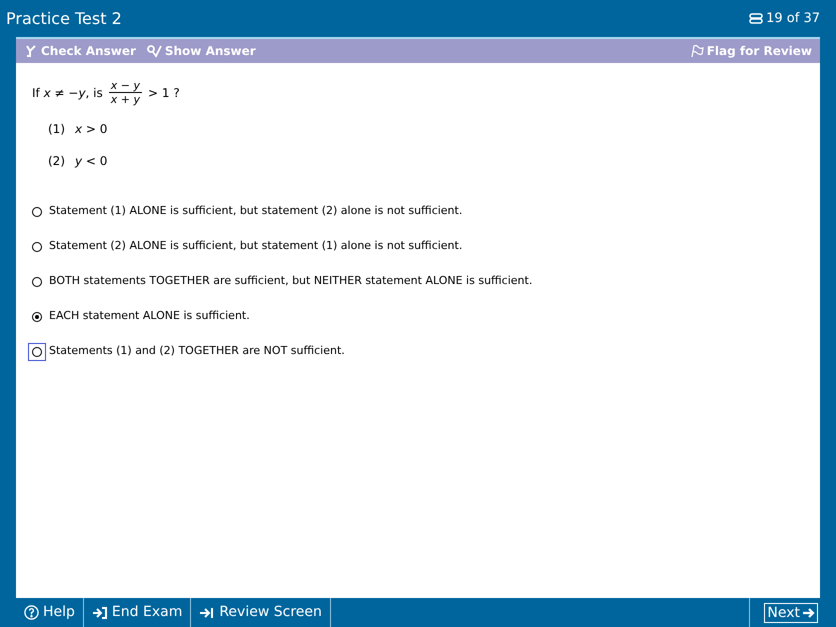 The height and width of the screenshot is (627, 836). I want to click on arrow-right-icon, so click(808, 612).